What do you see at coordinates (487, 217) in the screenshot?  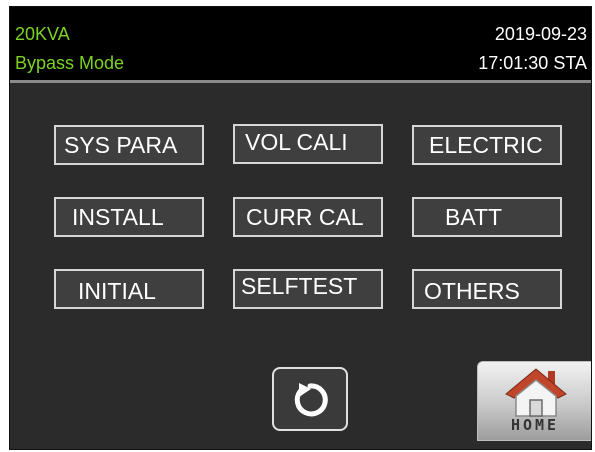 I see `batt-button: BATT` at bounding box center [487, 217].